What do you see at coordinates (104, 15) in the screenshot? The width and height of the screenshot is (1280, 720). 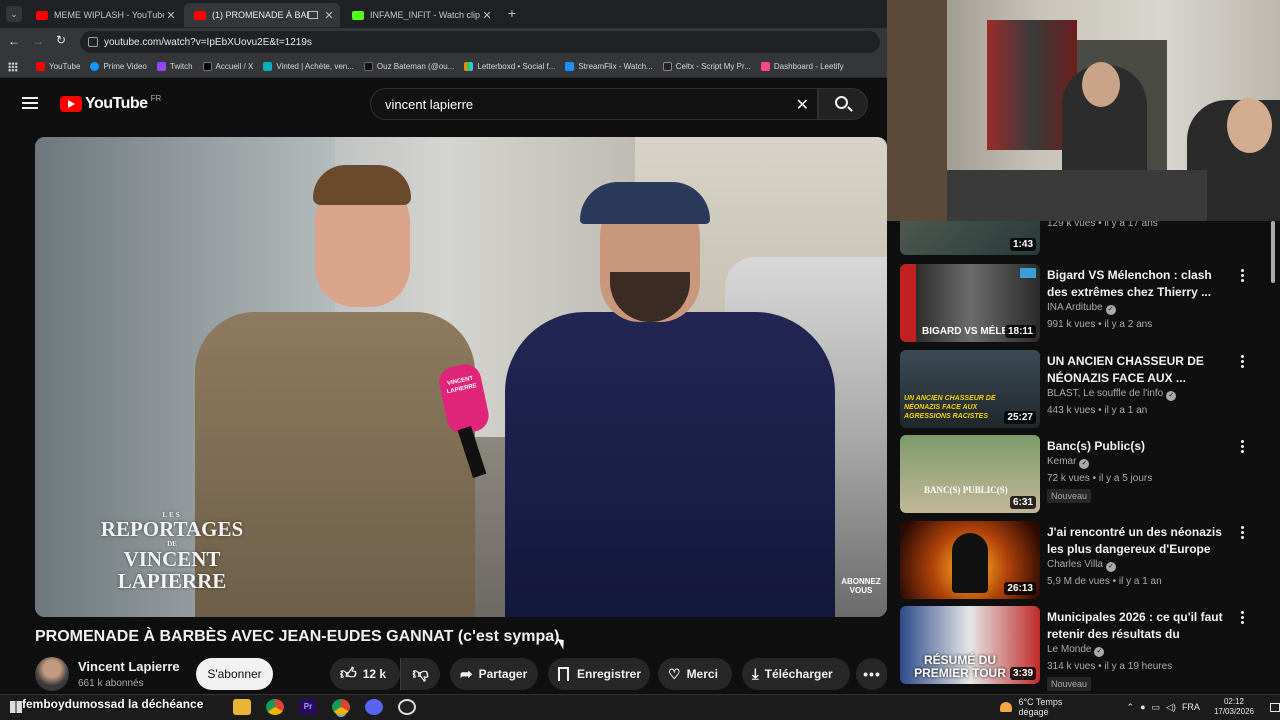 I see `browser-tab: MEME WIPLASH - YouTube ✕` at bounding box center [104, 15].